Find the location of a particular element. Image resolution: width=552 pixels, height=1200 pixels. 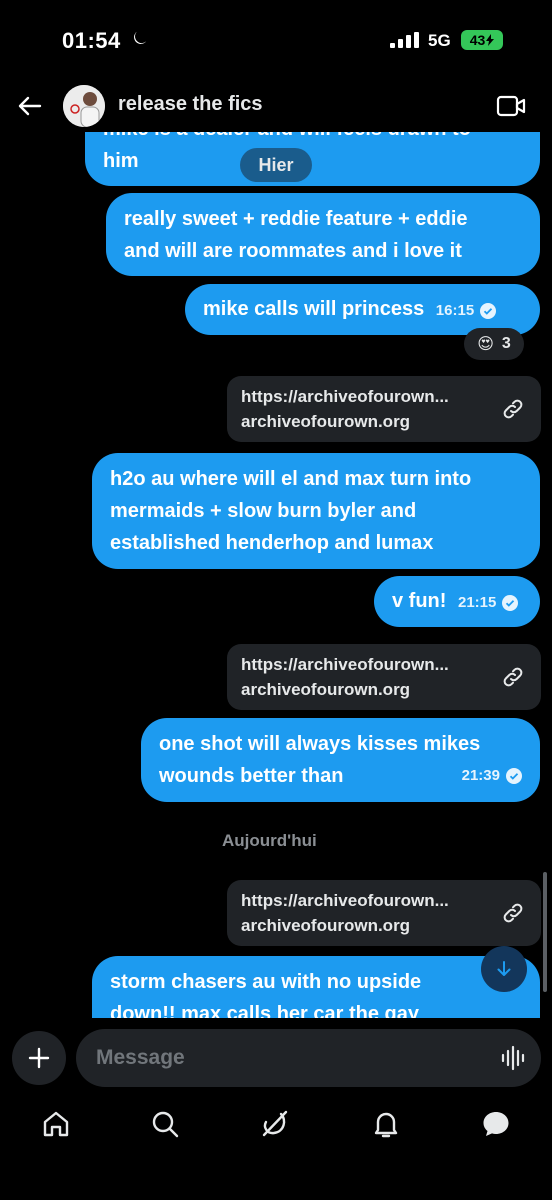

signal-icon is located at coordinates (404, 40).